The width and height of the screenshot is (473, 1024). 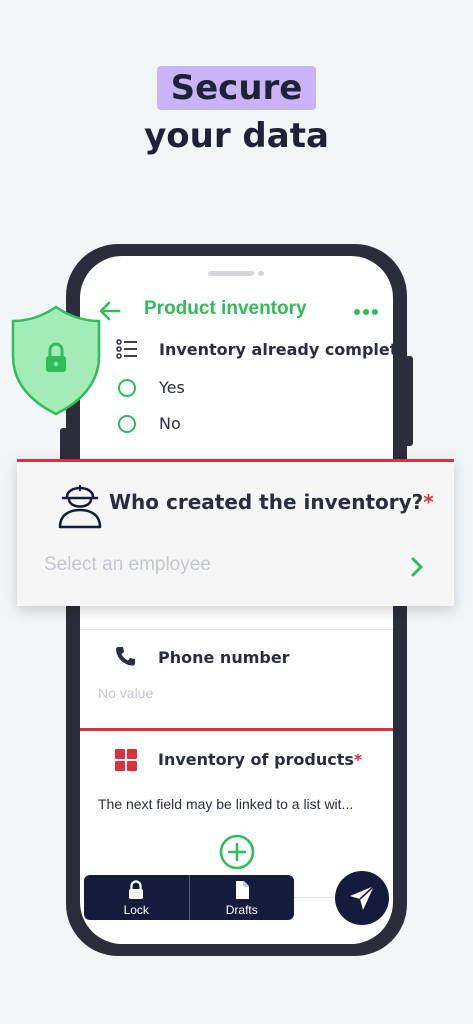 I want to click on checklist-icon, so click(x=126, y=349).